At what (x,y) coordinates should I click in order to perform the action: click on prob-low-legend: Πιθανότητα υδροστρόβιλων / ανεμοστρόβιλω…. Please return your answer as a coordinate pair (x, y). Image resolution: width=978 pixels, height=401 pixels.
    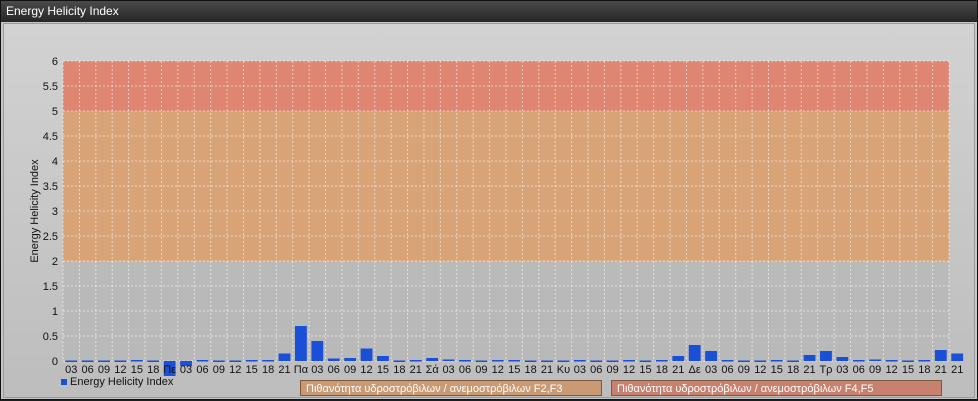
    Looking at the image, I should click on (451, 388).